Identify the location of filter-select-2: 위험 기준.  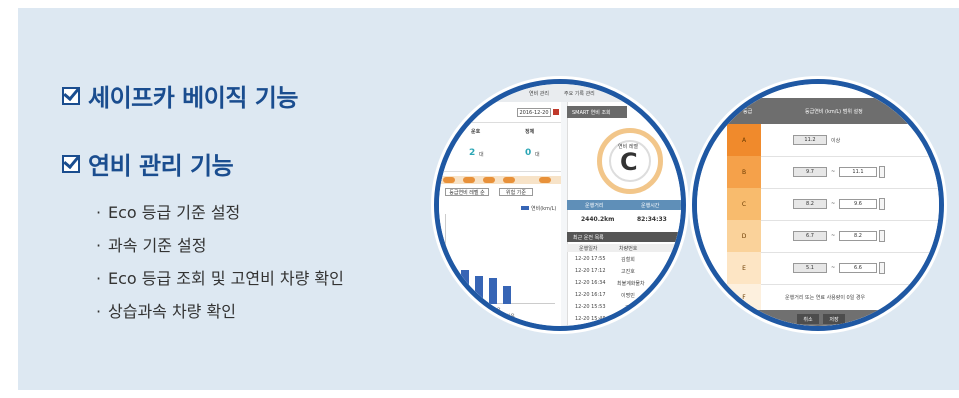
(516, 192).